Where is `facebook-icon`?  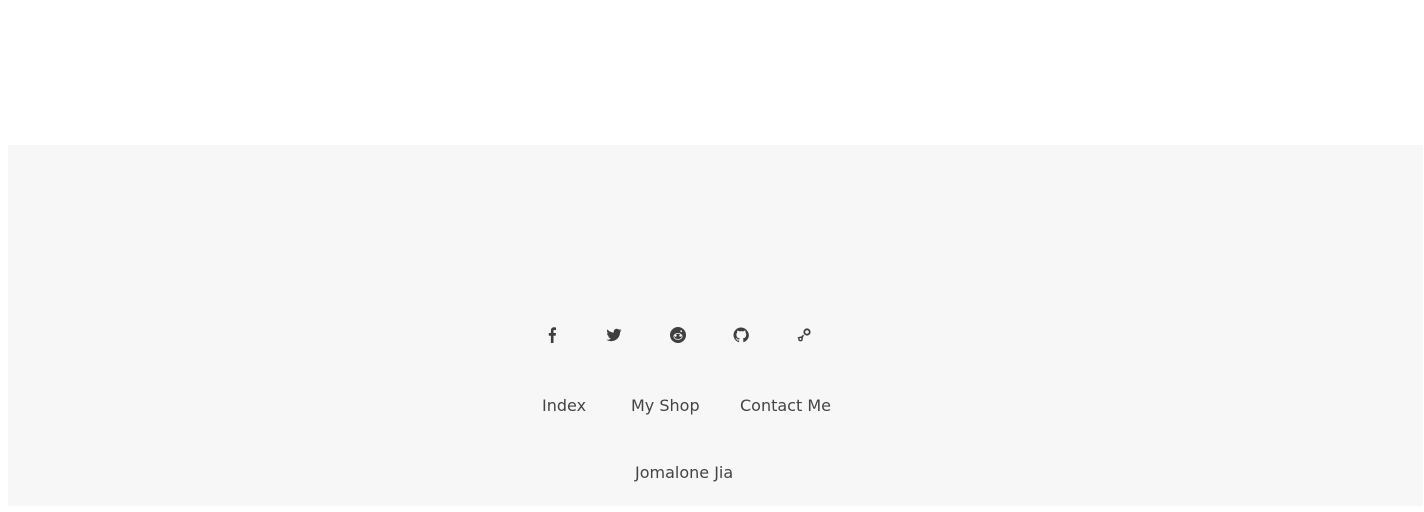
facebook-icon is located at coordinates (553, 337).